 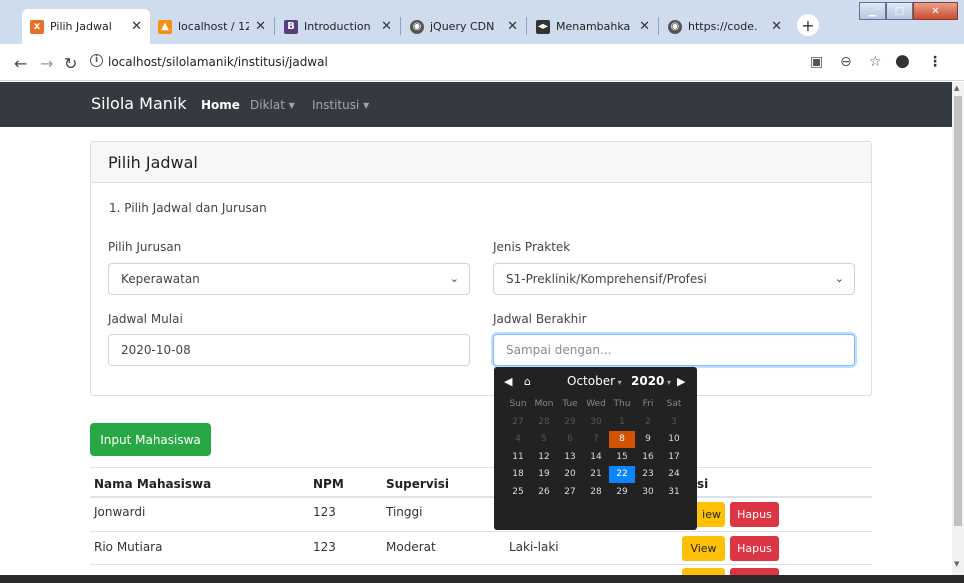 What do you see at coordinates (188, 208) in the screenshot?
I see `card-subtitle: 1. Pilih Jadwal dan Jurusan` at bounding box center [188, 208].